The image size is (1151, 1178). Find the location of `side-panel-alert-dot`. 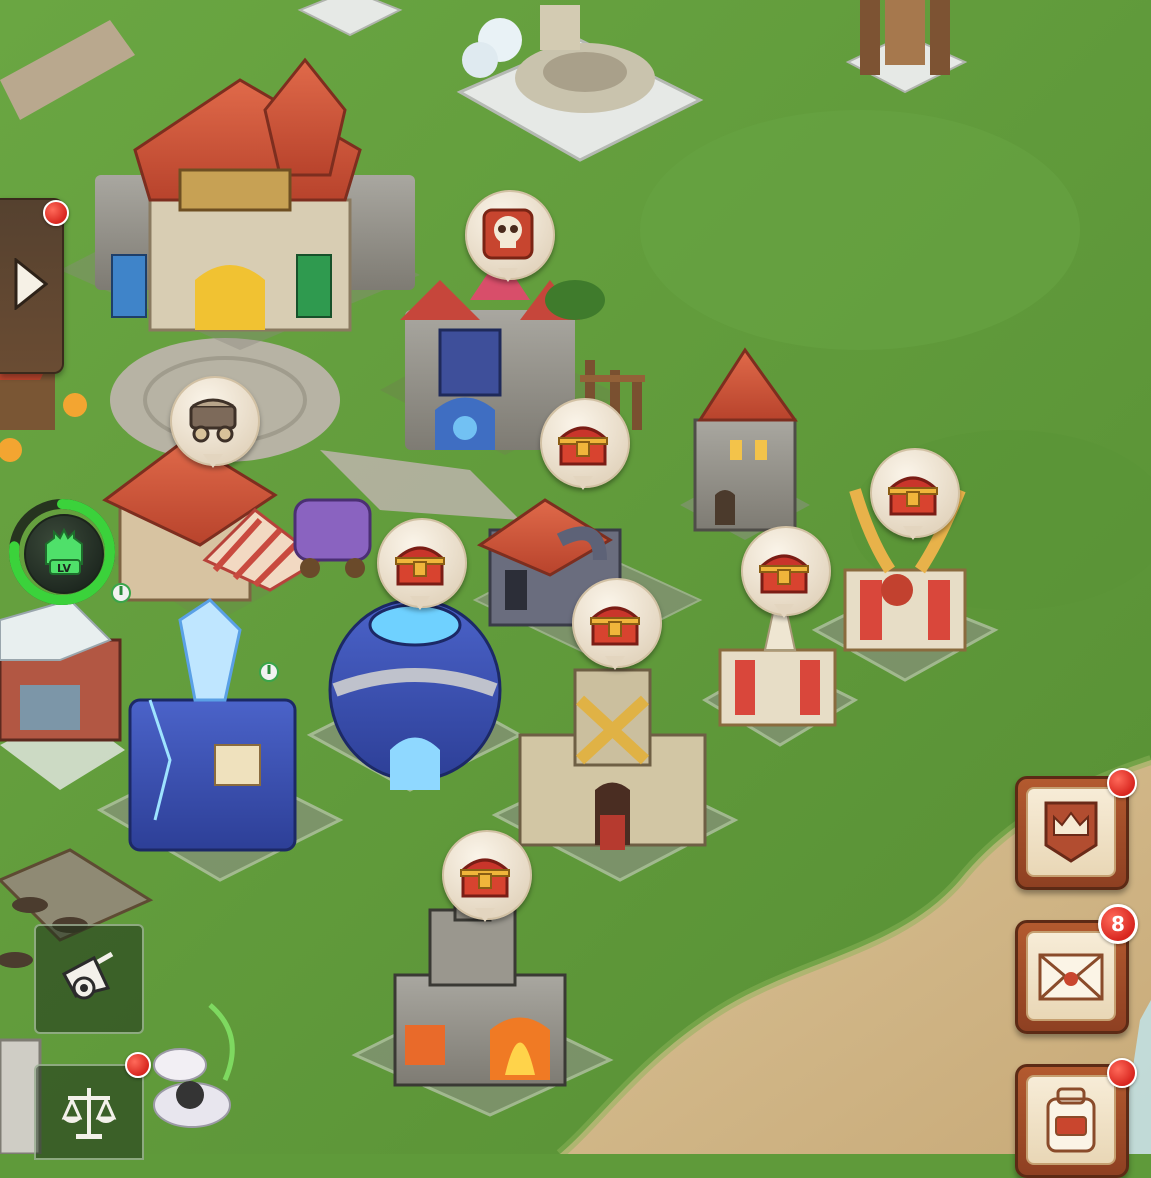

side-panel-alert-dot is located at coordinates (56, 213).